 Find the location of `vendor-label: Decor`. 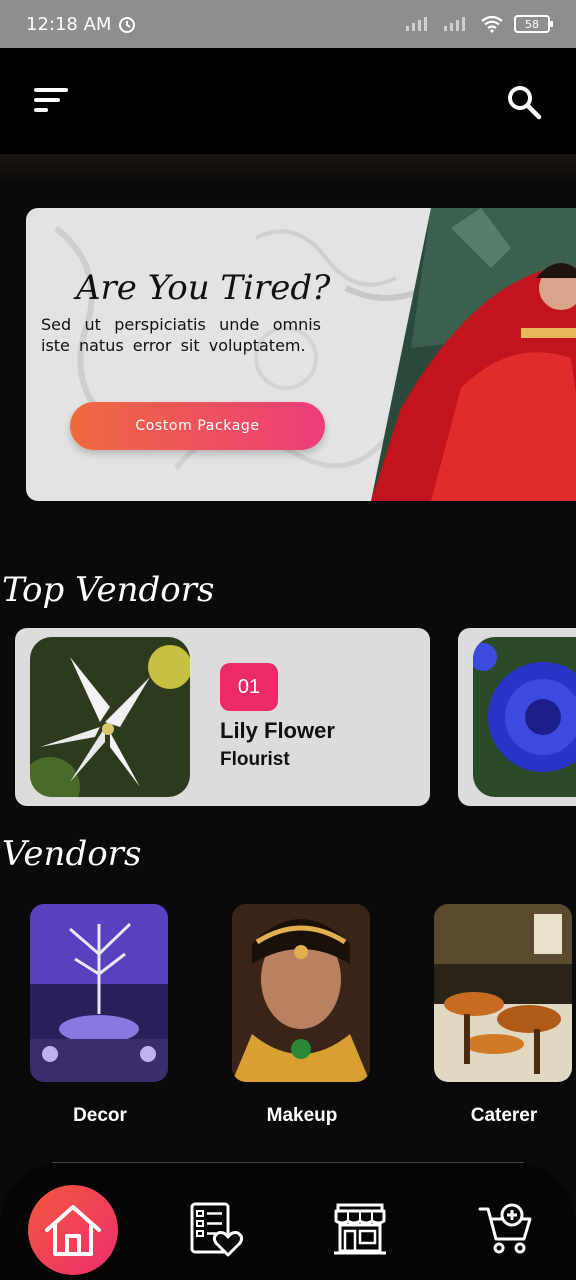

vendor-label: Decor is located at coordinates (100, 1115).